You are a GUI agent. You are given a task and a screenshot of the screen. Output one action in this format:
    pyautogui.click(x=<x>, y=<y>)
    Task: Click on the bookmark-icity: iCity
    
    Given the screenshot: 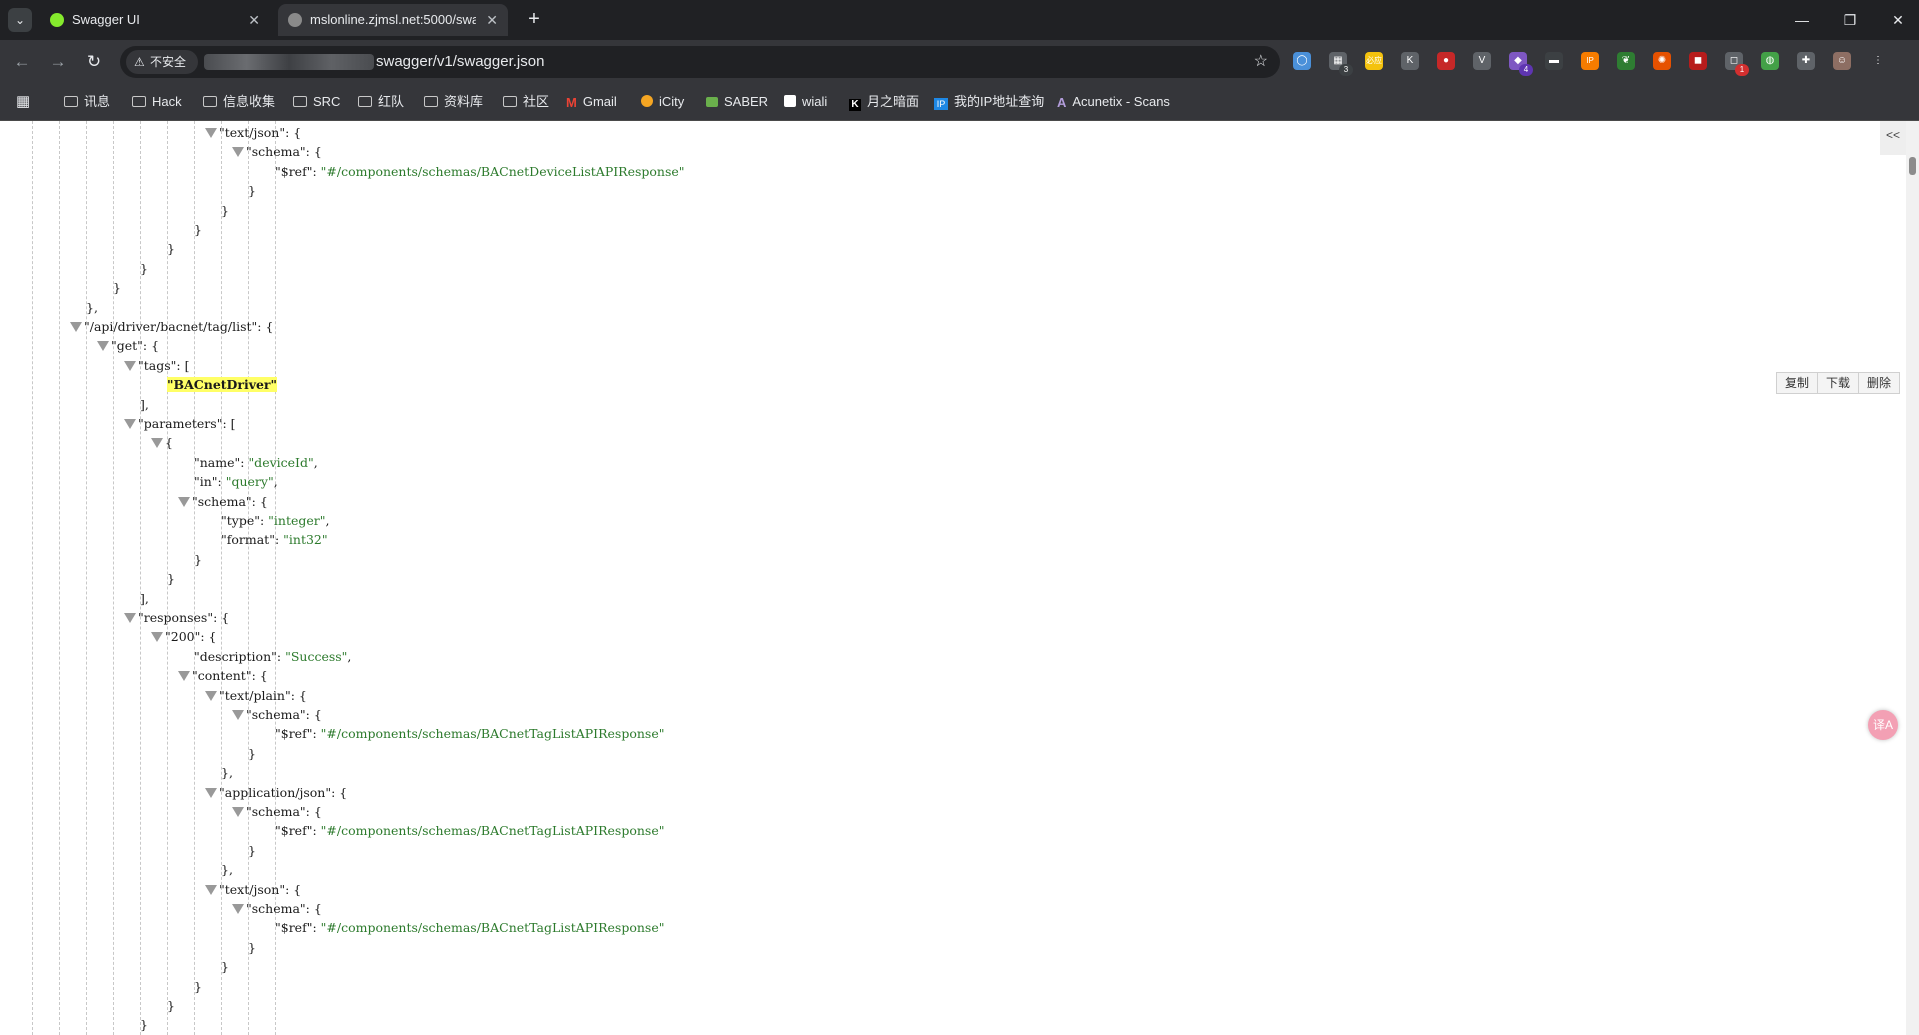 What is the action you would take?
    pyautogui.click(x=662, y=102)
    